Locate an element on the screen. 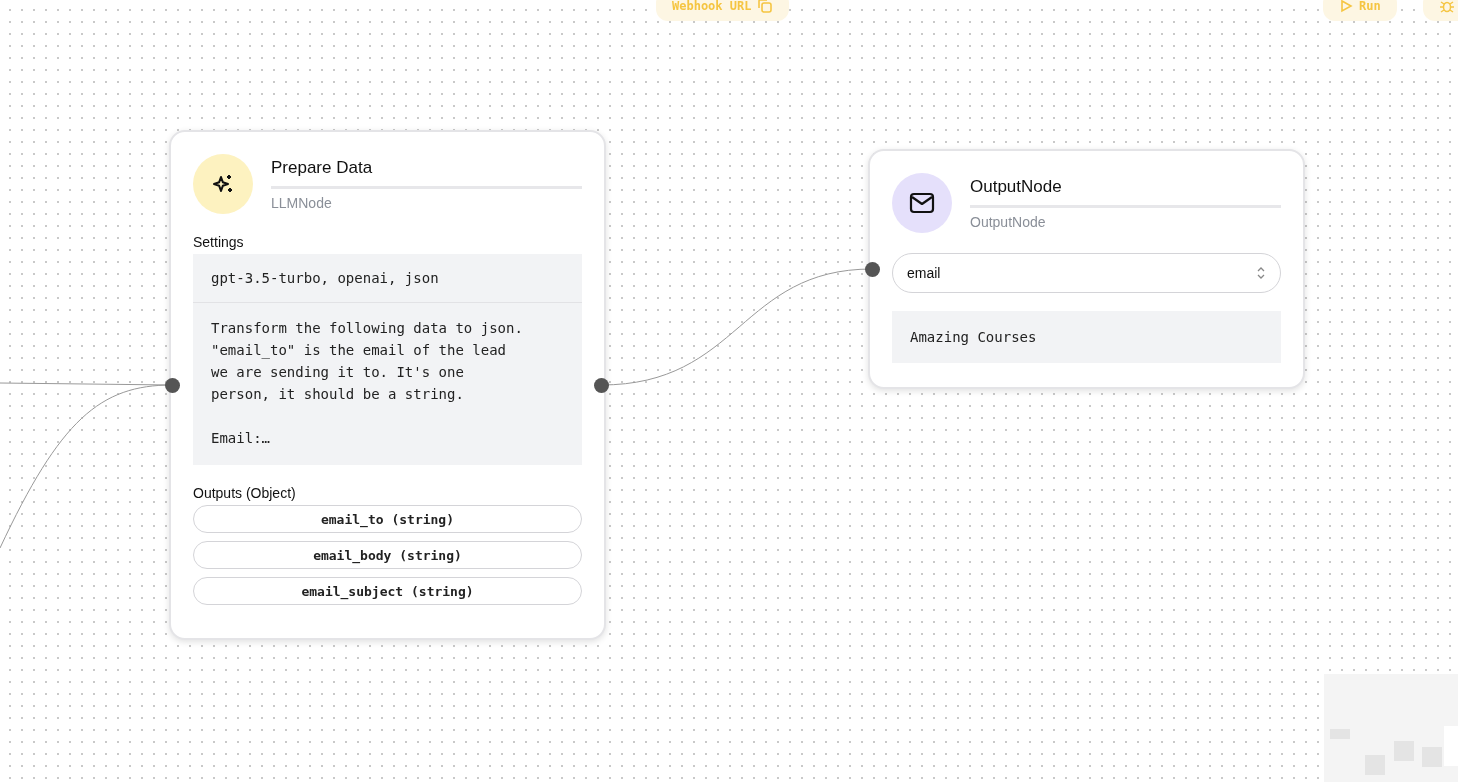 This screenshot has width=1458, height=782. output-text: Amazing Courses is located at coordinates (1086, 337).